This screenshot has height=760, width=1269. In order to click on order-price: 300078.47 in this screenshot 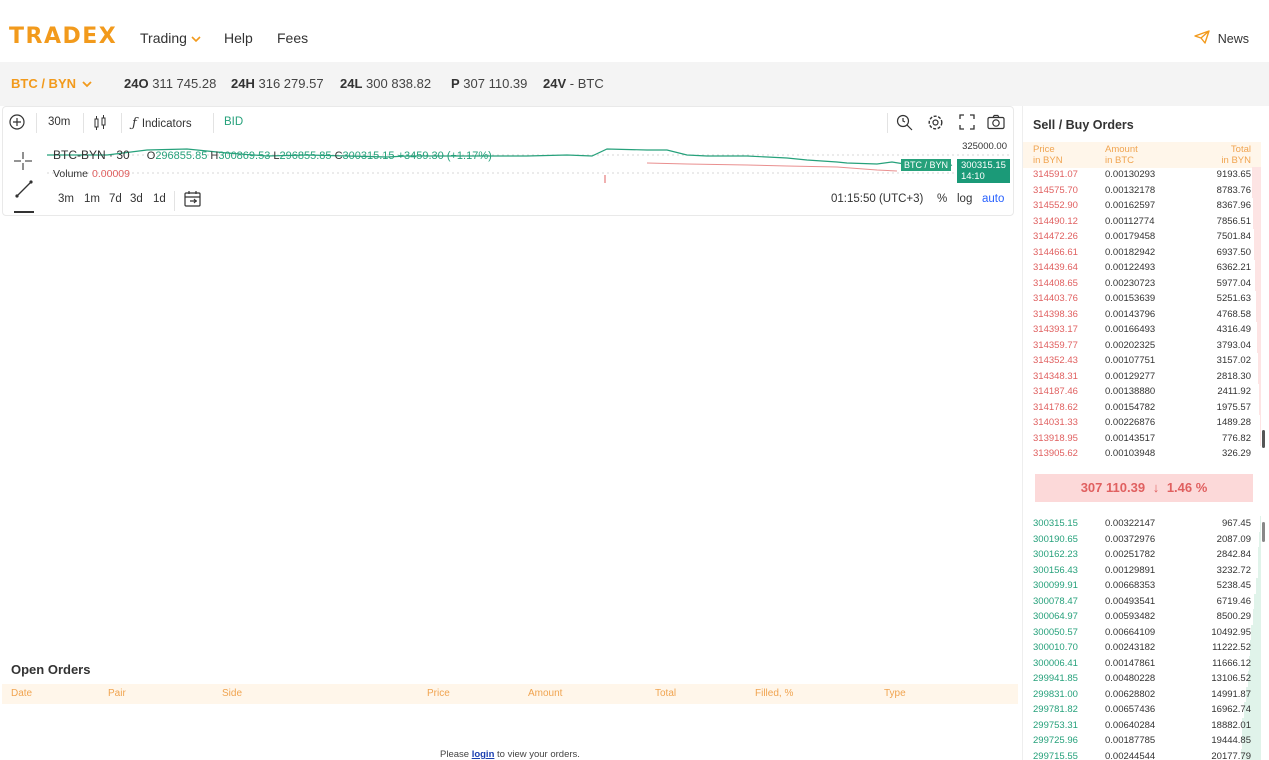, I will do `click(1055, 601)`.